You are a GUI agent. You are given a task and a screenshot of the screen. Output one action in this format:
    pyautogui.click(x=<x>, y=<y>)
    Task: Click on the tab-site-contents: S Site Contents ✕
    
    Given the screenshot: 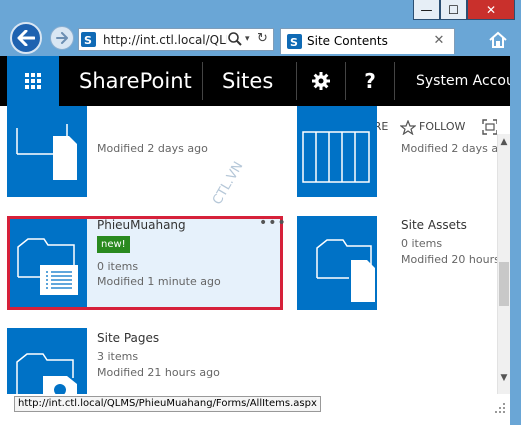 What is the action you would take?
    pyautogui.click(x=367, y=41)
    